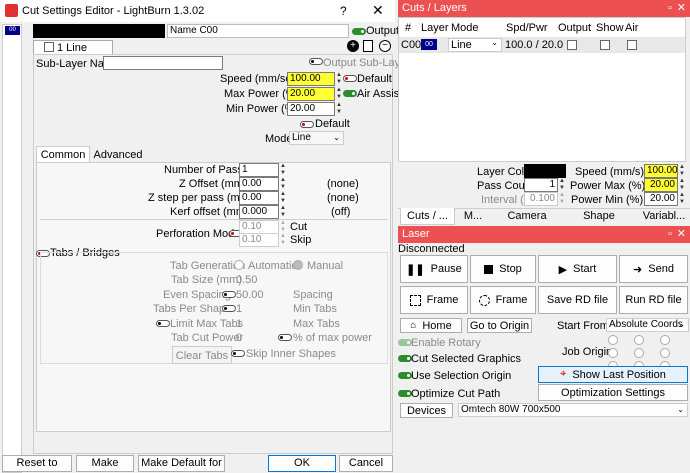 The height and width of the screenshot is (473, 690). I want to click on speed-spinner: ▲ ▼, so click(339, 79).